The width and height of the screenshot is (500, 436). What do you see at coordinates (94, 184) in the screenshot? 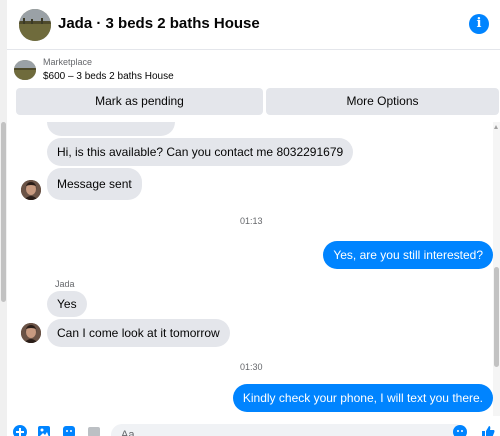
I see `message-bubble-incoming: Message sent` at bounding box center [94, 184].